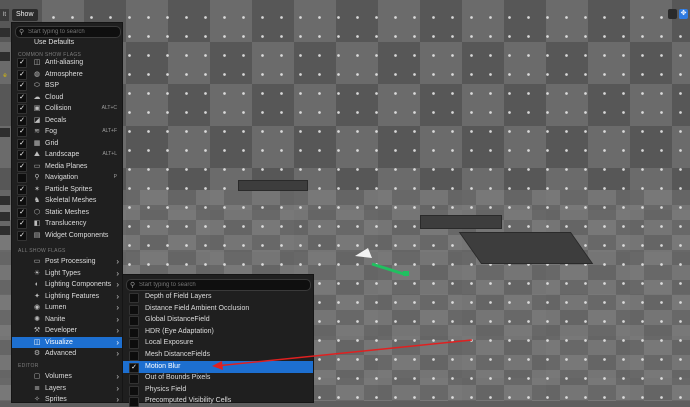  What do you see at coordinates (67, 166) in the screenshot?
I see `show-flag-media-planes: ✓ ▭ Media Planes` at bounding box center [67, 166].